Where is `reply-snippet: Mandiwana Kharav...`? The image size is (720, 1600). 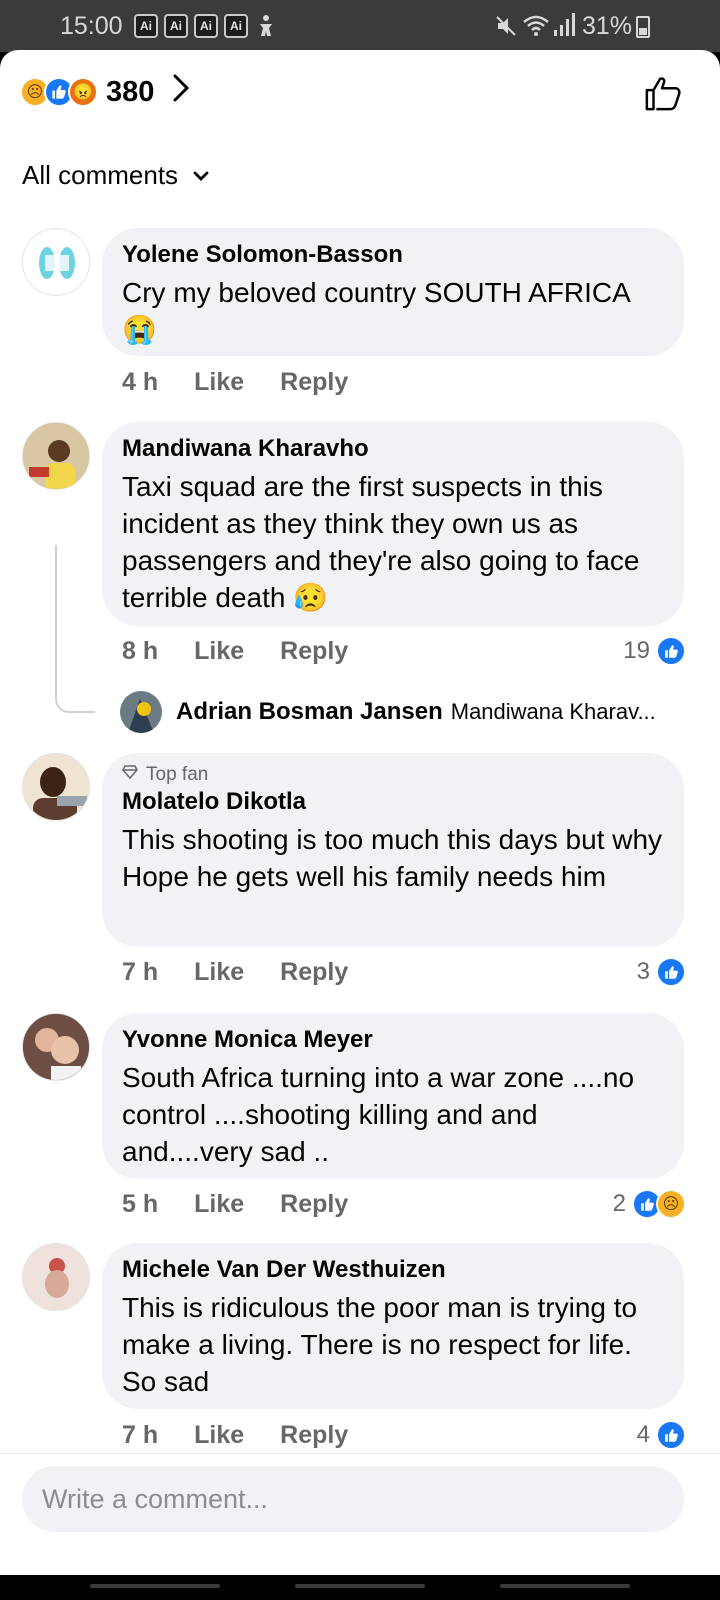
reply-snippet: Mandiwana Kharav... is located at coordinates (553, 711).